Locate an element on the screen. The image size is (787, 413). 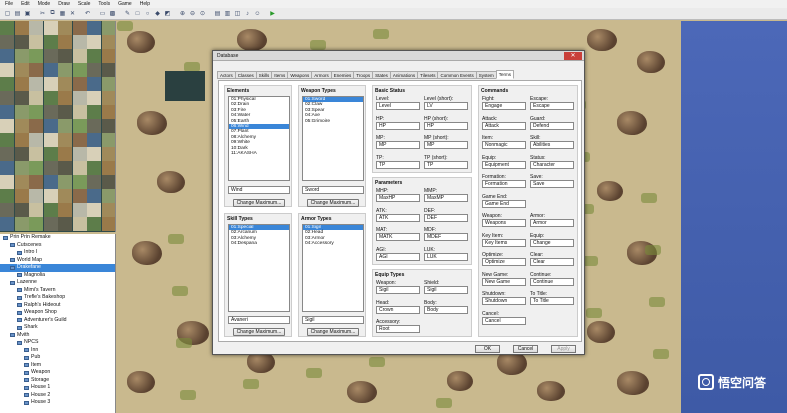
list-item: 04:Accessory is located at coordinates (333, 243).